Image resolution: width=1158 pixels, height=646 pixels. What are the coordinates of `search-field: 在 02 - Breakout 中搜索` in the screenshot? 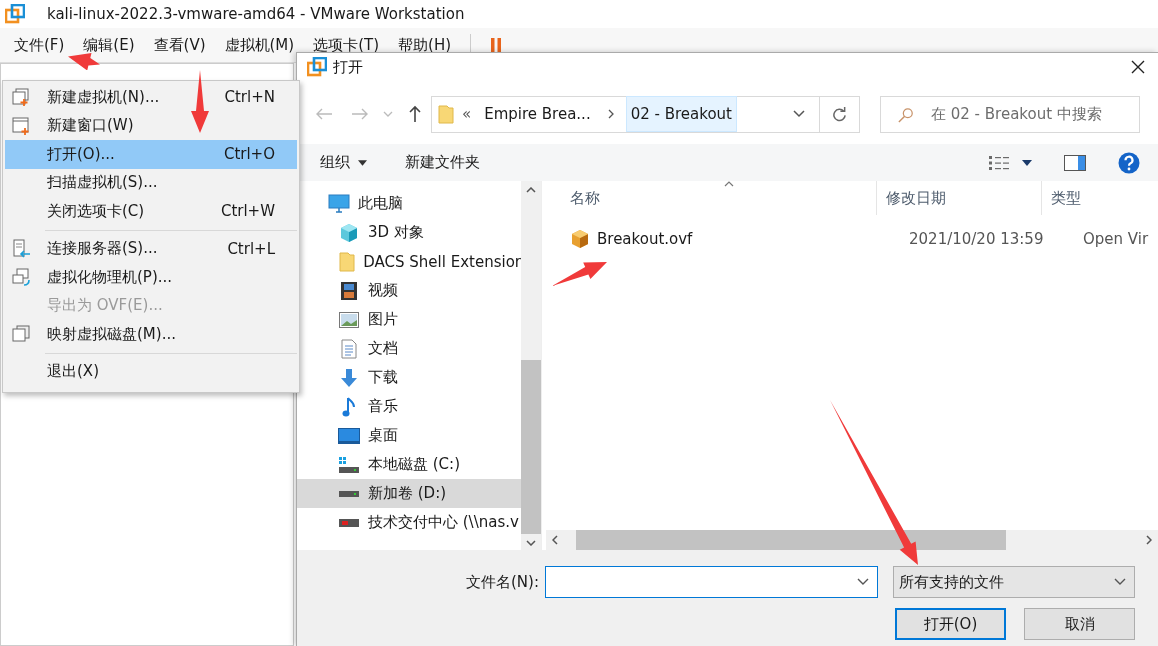 It's located at (1010, 114).